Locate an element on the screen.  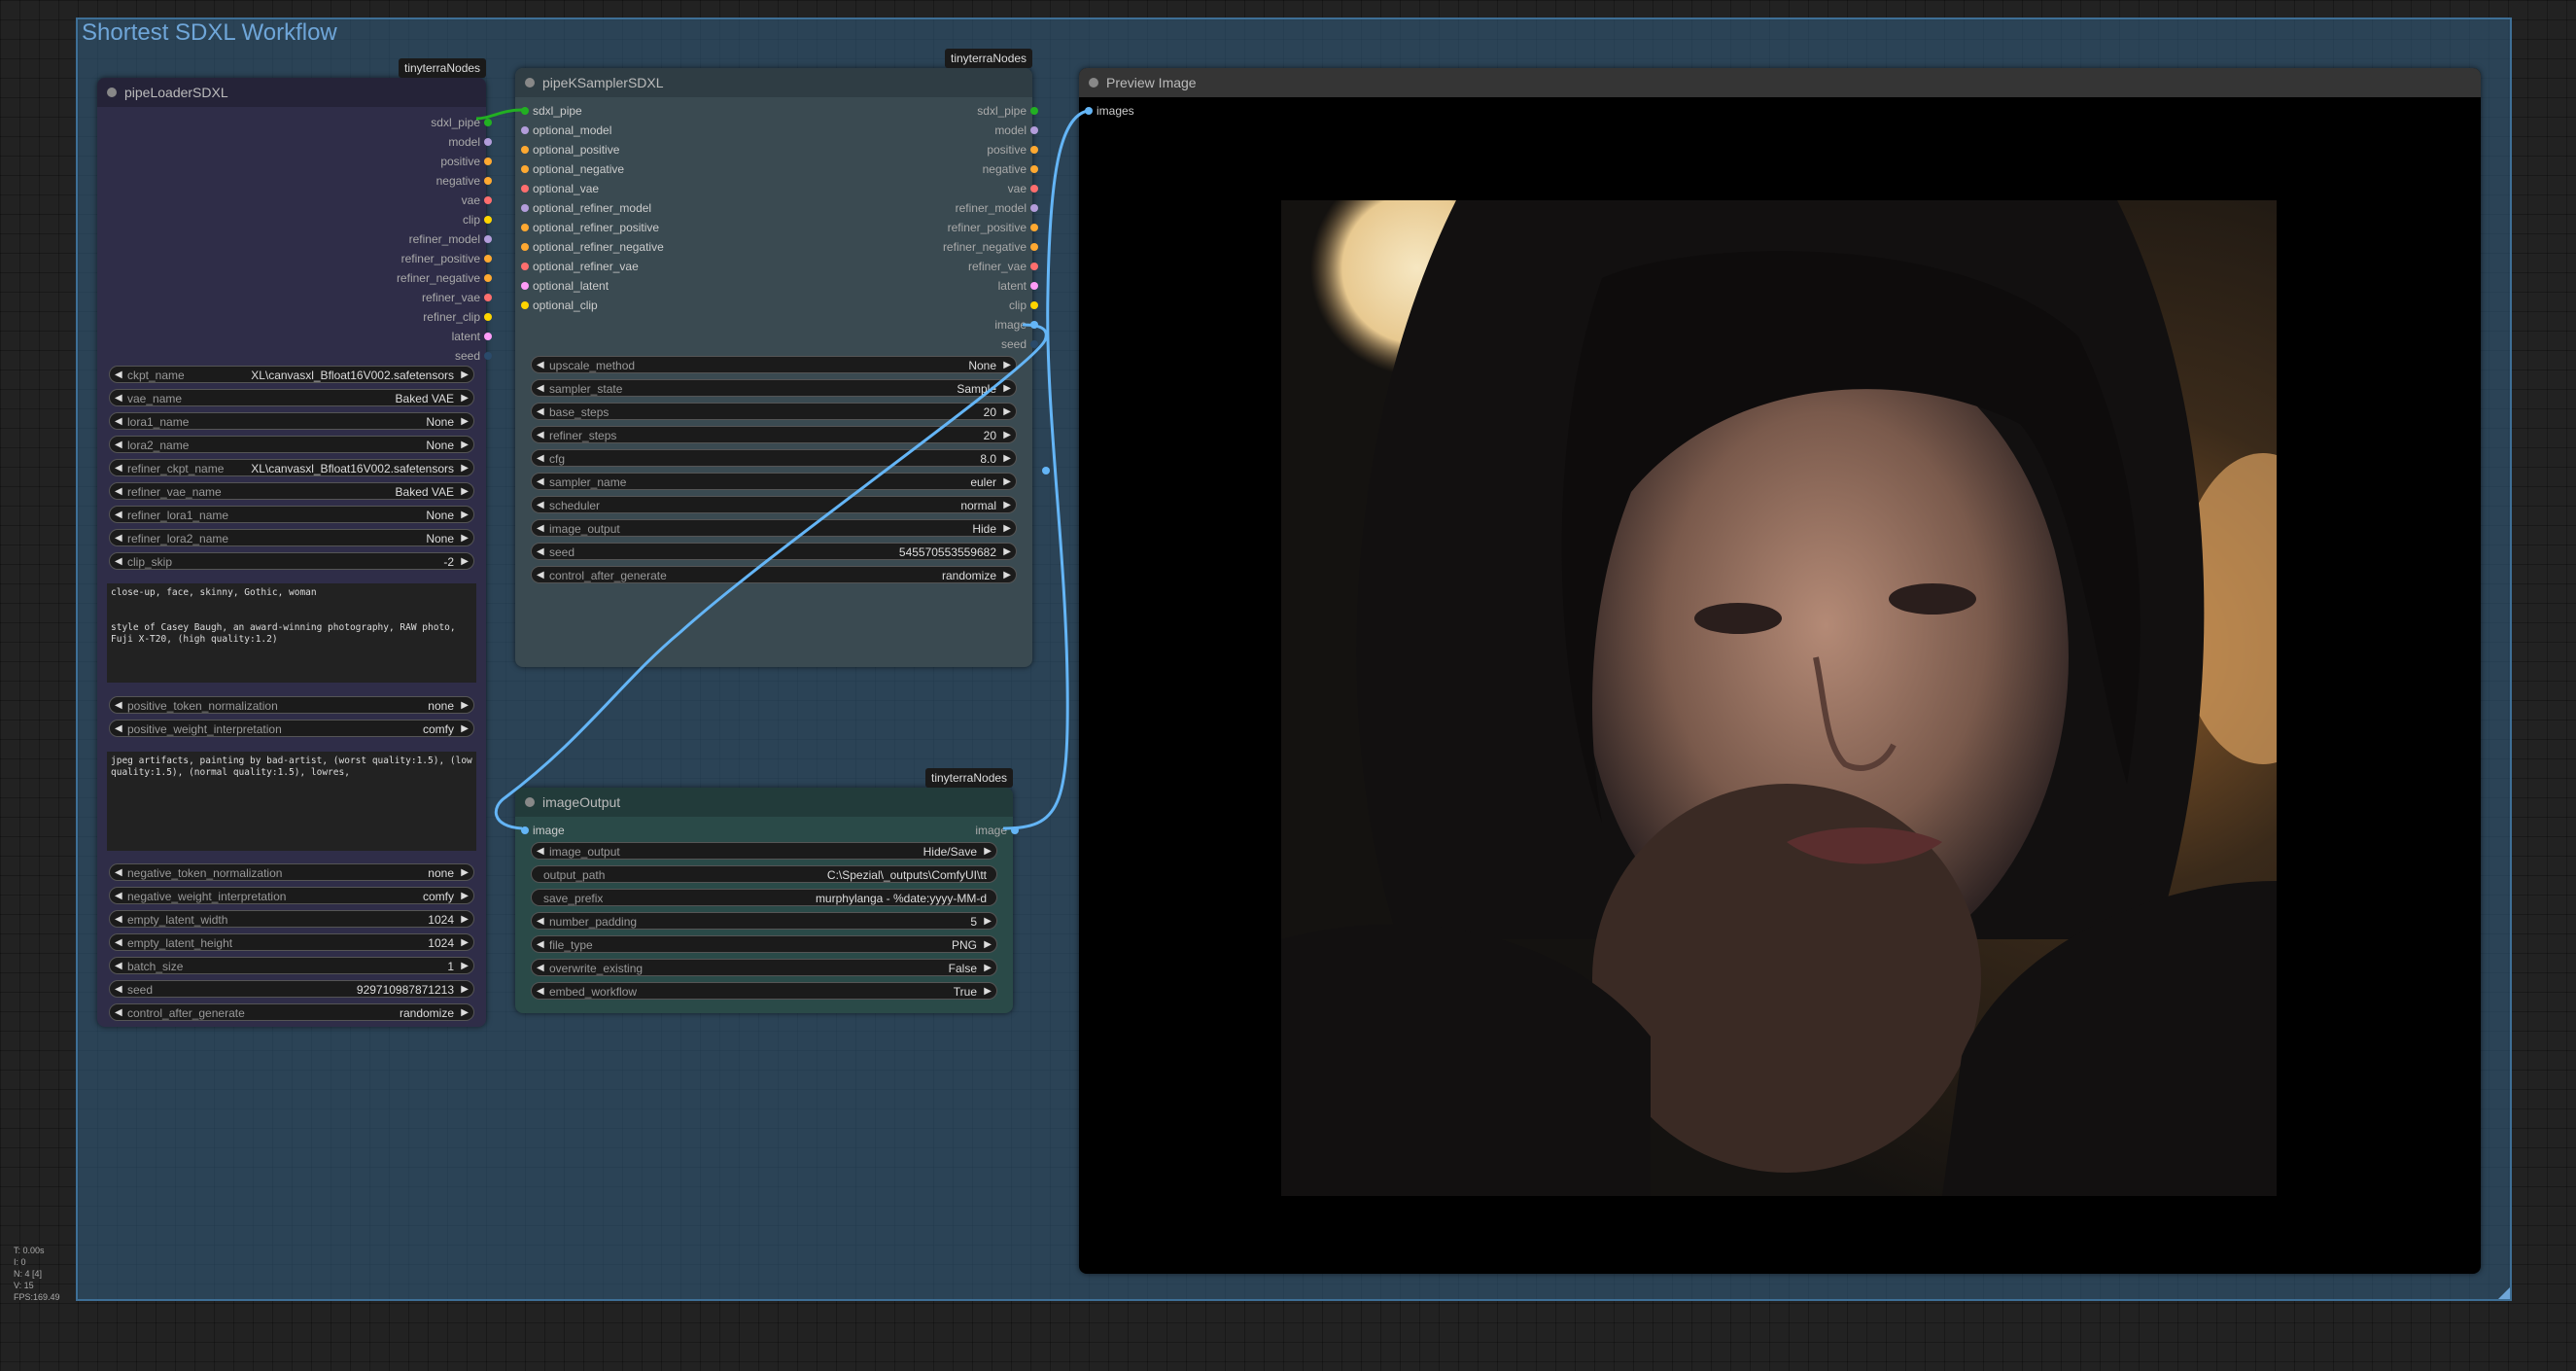
input-slot: optional_negative is located at coordinates (573, 169).